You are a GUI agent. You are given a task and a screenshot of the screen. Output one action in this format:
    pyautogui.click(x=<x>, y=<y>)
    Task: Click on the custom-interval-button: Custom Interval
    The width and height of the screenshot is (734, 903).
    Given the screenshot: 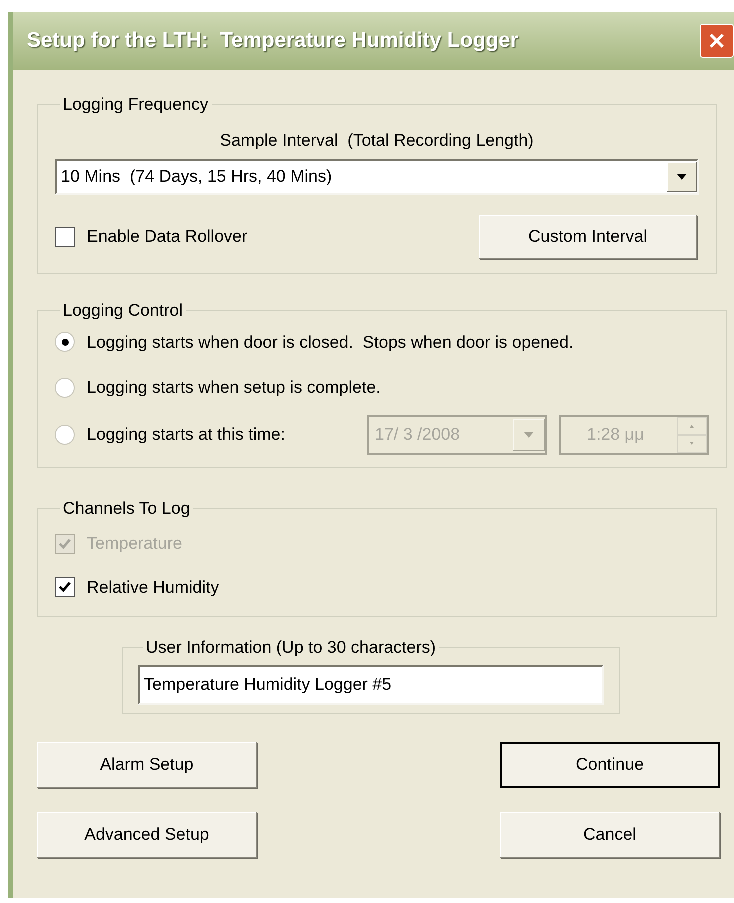 What is the action you would take?
    pyautogui.click(x=588, y=237)
    